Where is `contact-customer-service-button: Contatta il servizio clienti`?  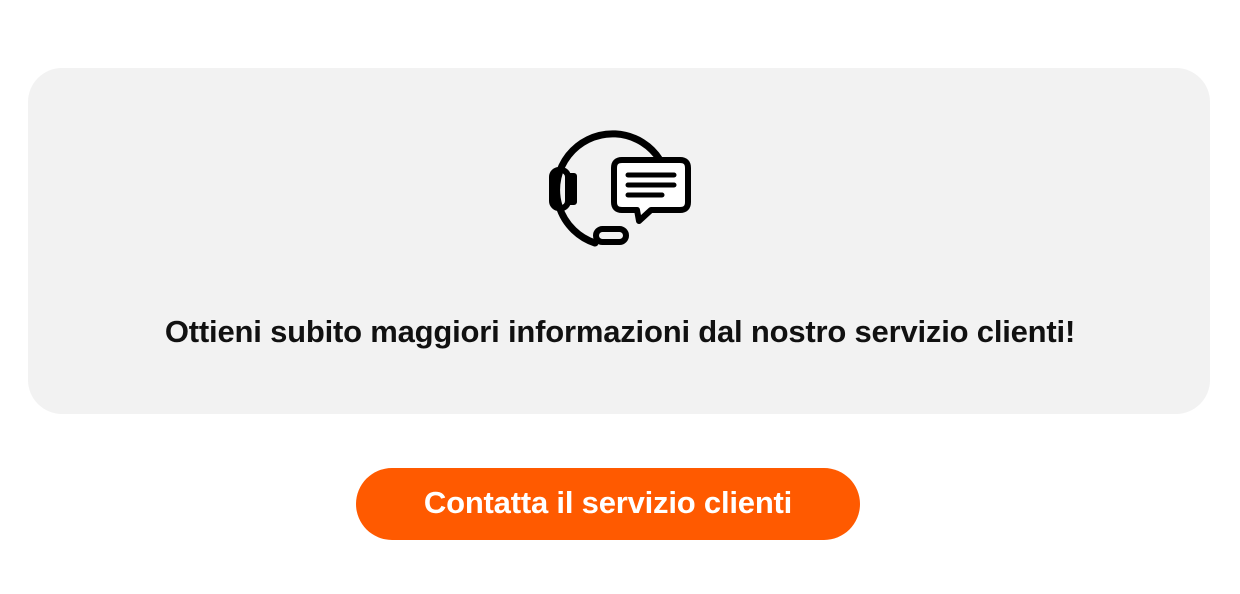
contact-customer-service-button: Contatta il servizio clienti is located at coordinates (608, 504).